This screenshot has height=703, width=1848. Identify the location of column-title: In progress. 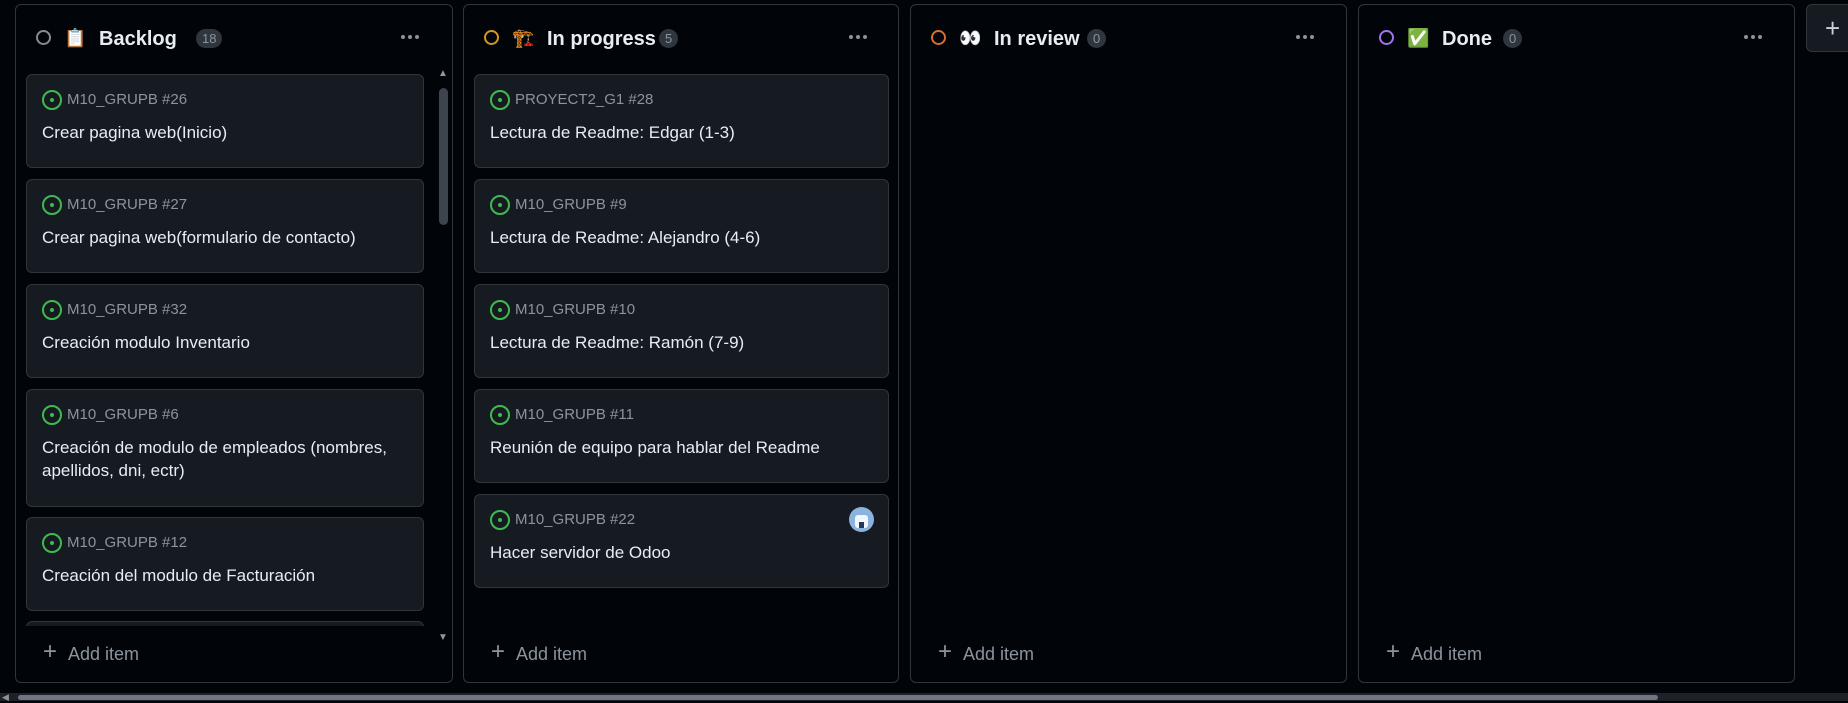
(601, 39).